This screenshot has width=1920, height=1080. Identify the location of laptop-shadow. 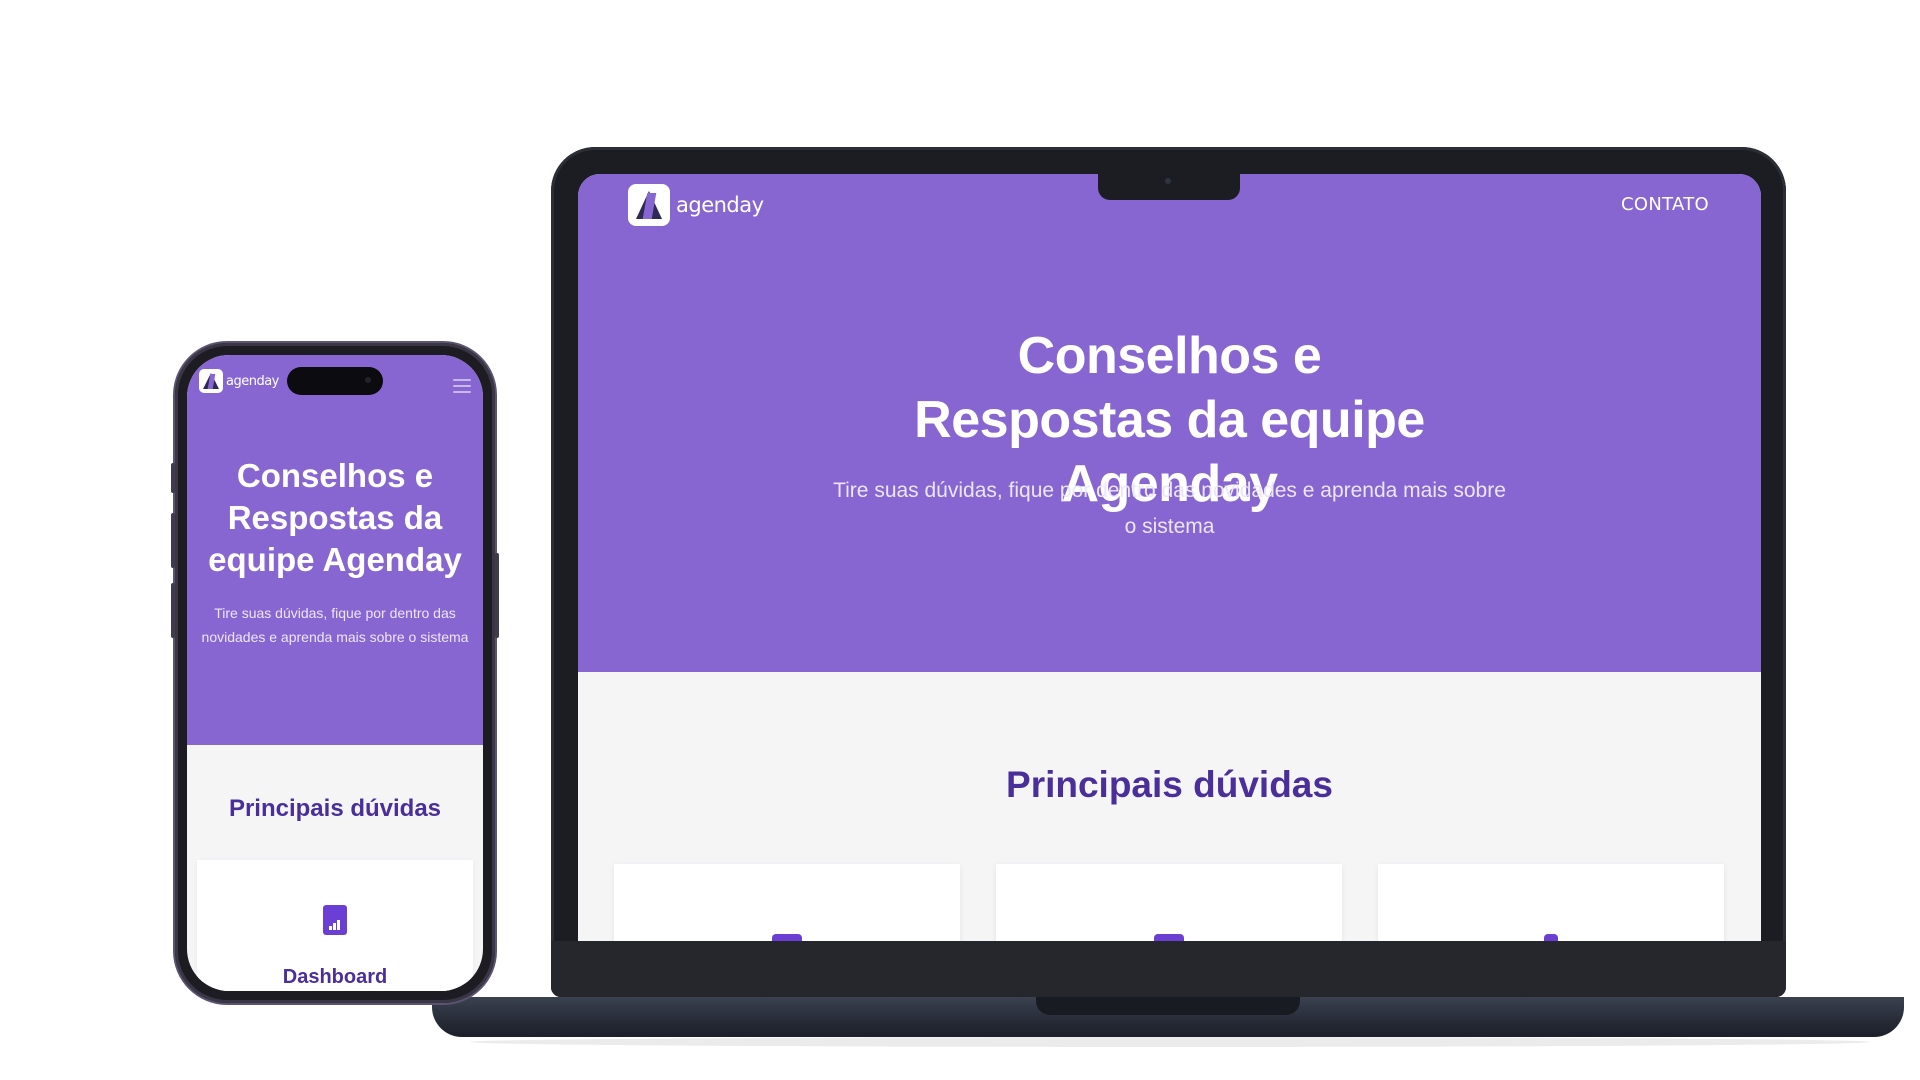
(1170, 1042).